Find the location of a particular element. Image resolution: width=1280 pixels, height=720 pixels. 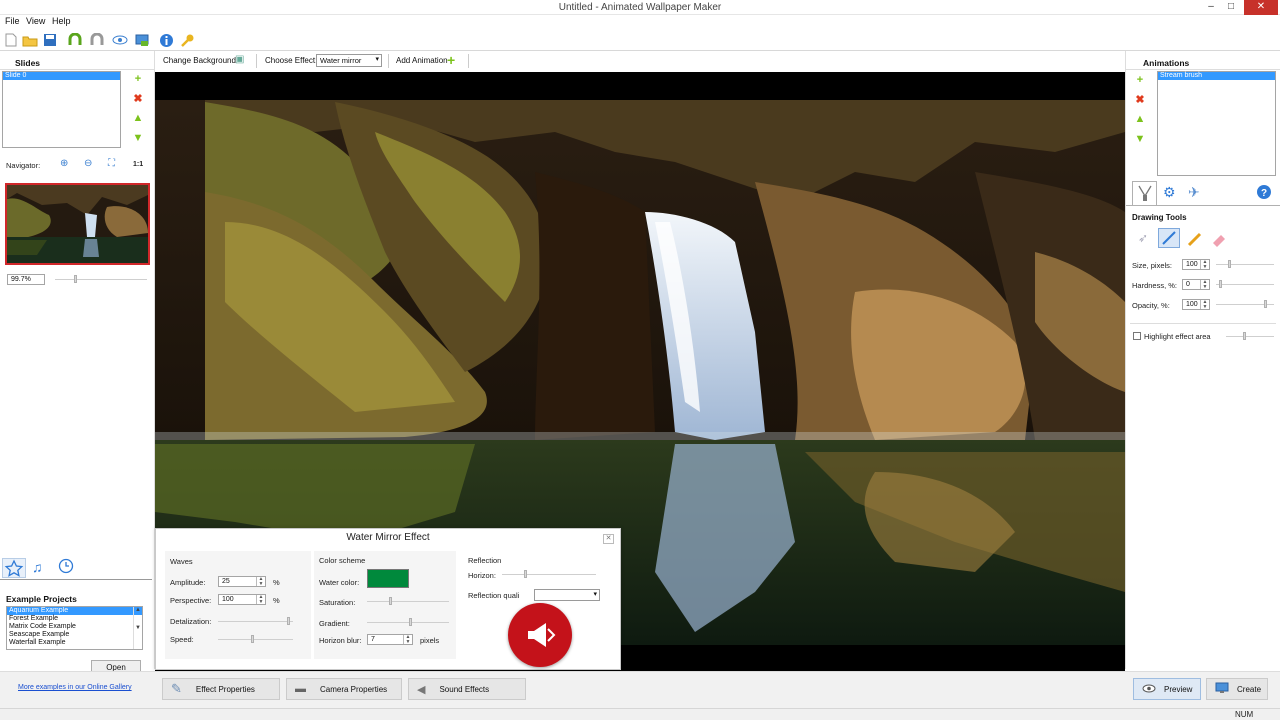

slides-list: Slide 0 is located at coordinates (61, 109).